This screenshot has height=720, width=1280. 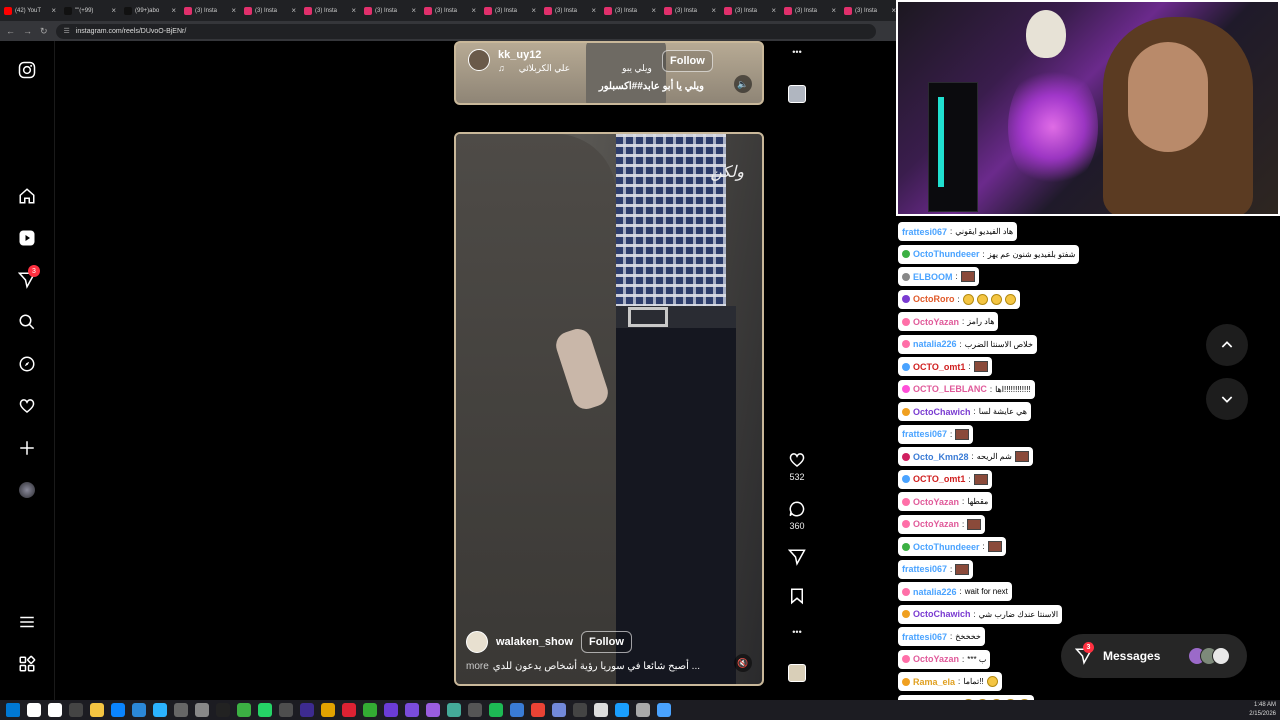 I want to click on home-icon, so click(x=27, y=196).